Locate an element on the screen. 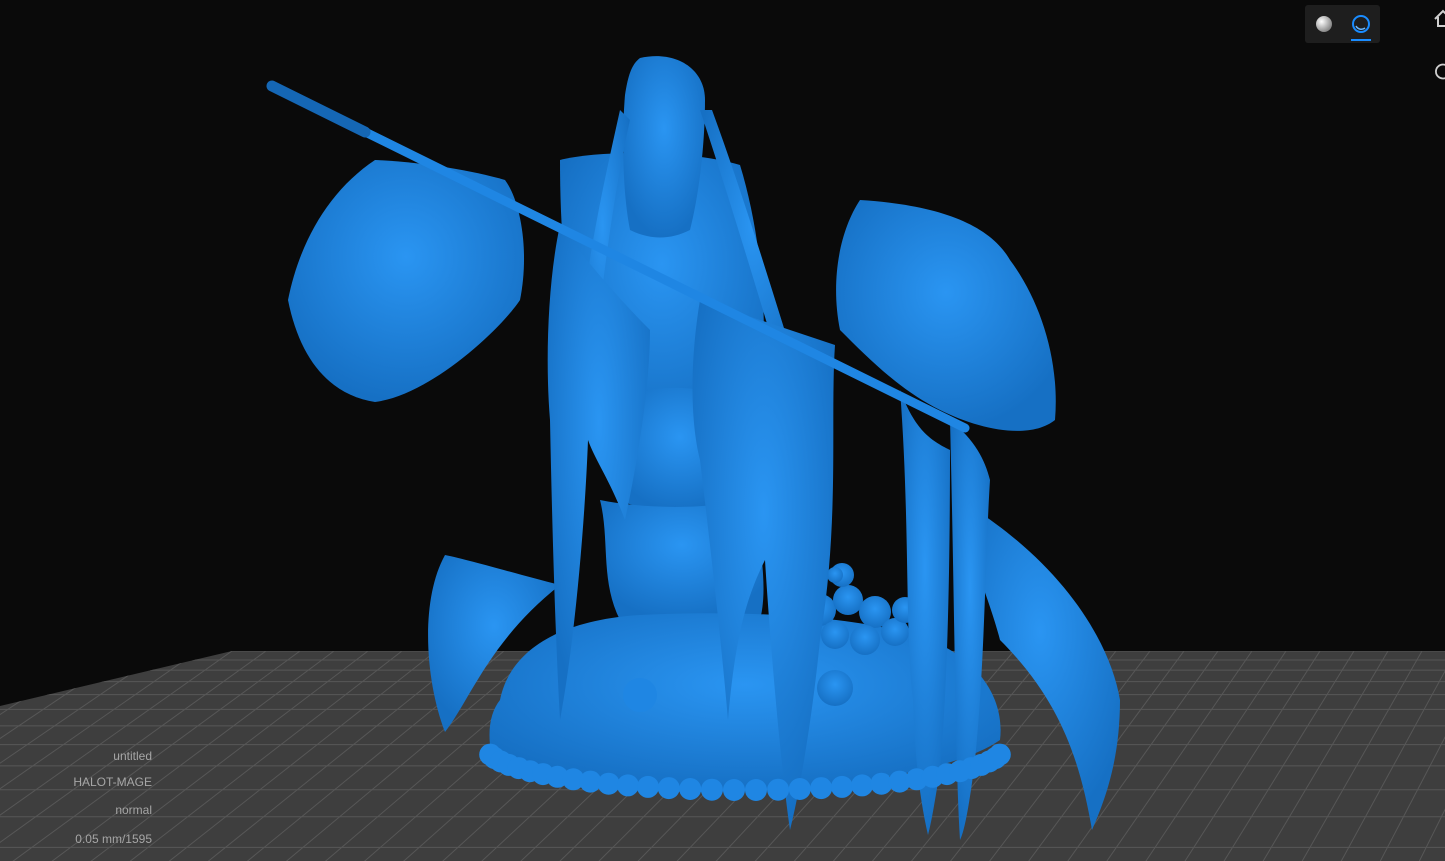 This screenshot has width=1445, height=861. view-mode-toggle is located at coordinates (1342, 24).